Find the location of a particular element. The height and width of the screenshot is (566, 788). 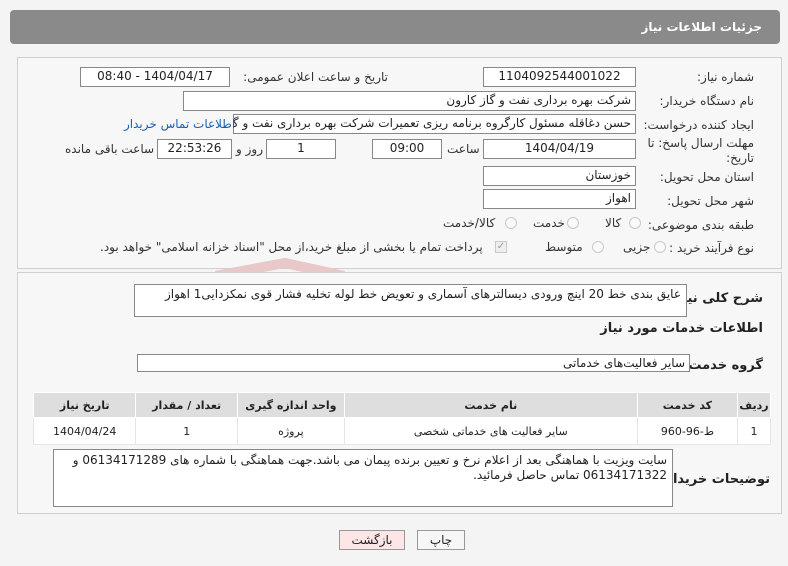

process-option-minor: جزیی is located at coordinates (637, 247).